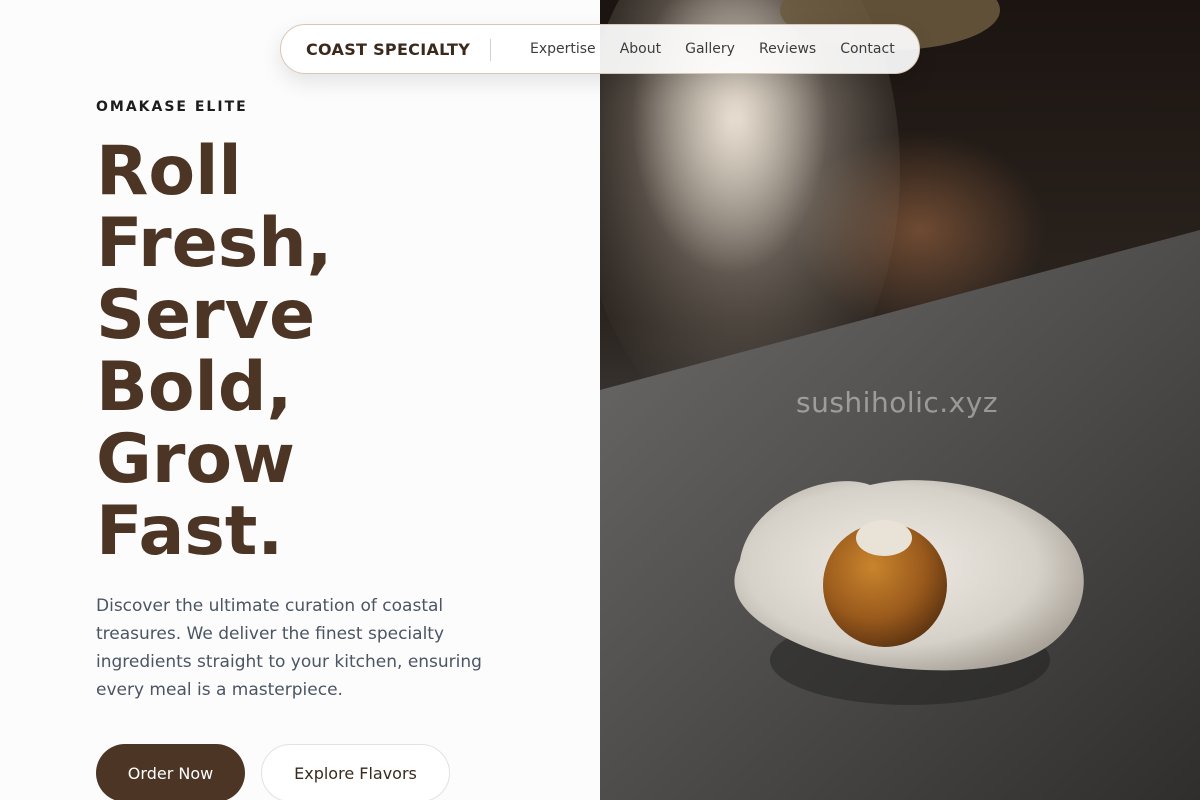  Describe the element at coordinates (897, 402) in the screenshot. I see `watermark-text: sushiholic.xyz` at that location.